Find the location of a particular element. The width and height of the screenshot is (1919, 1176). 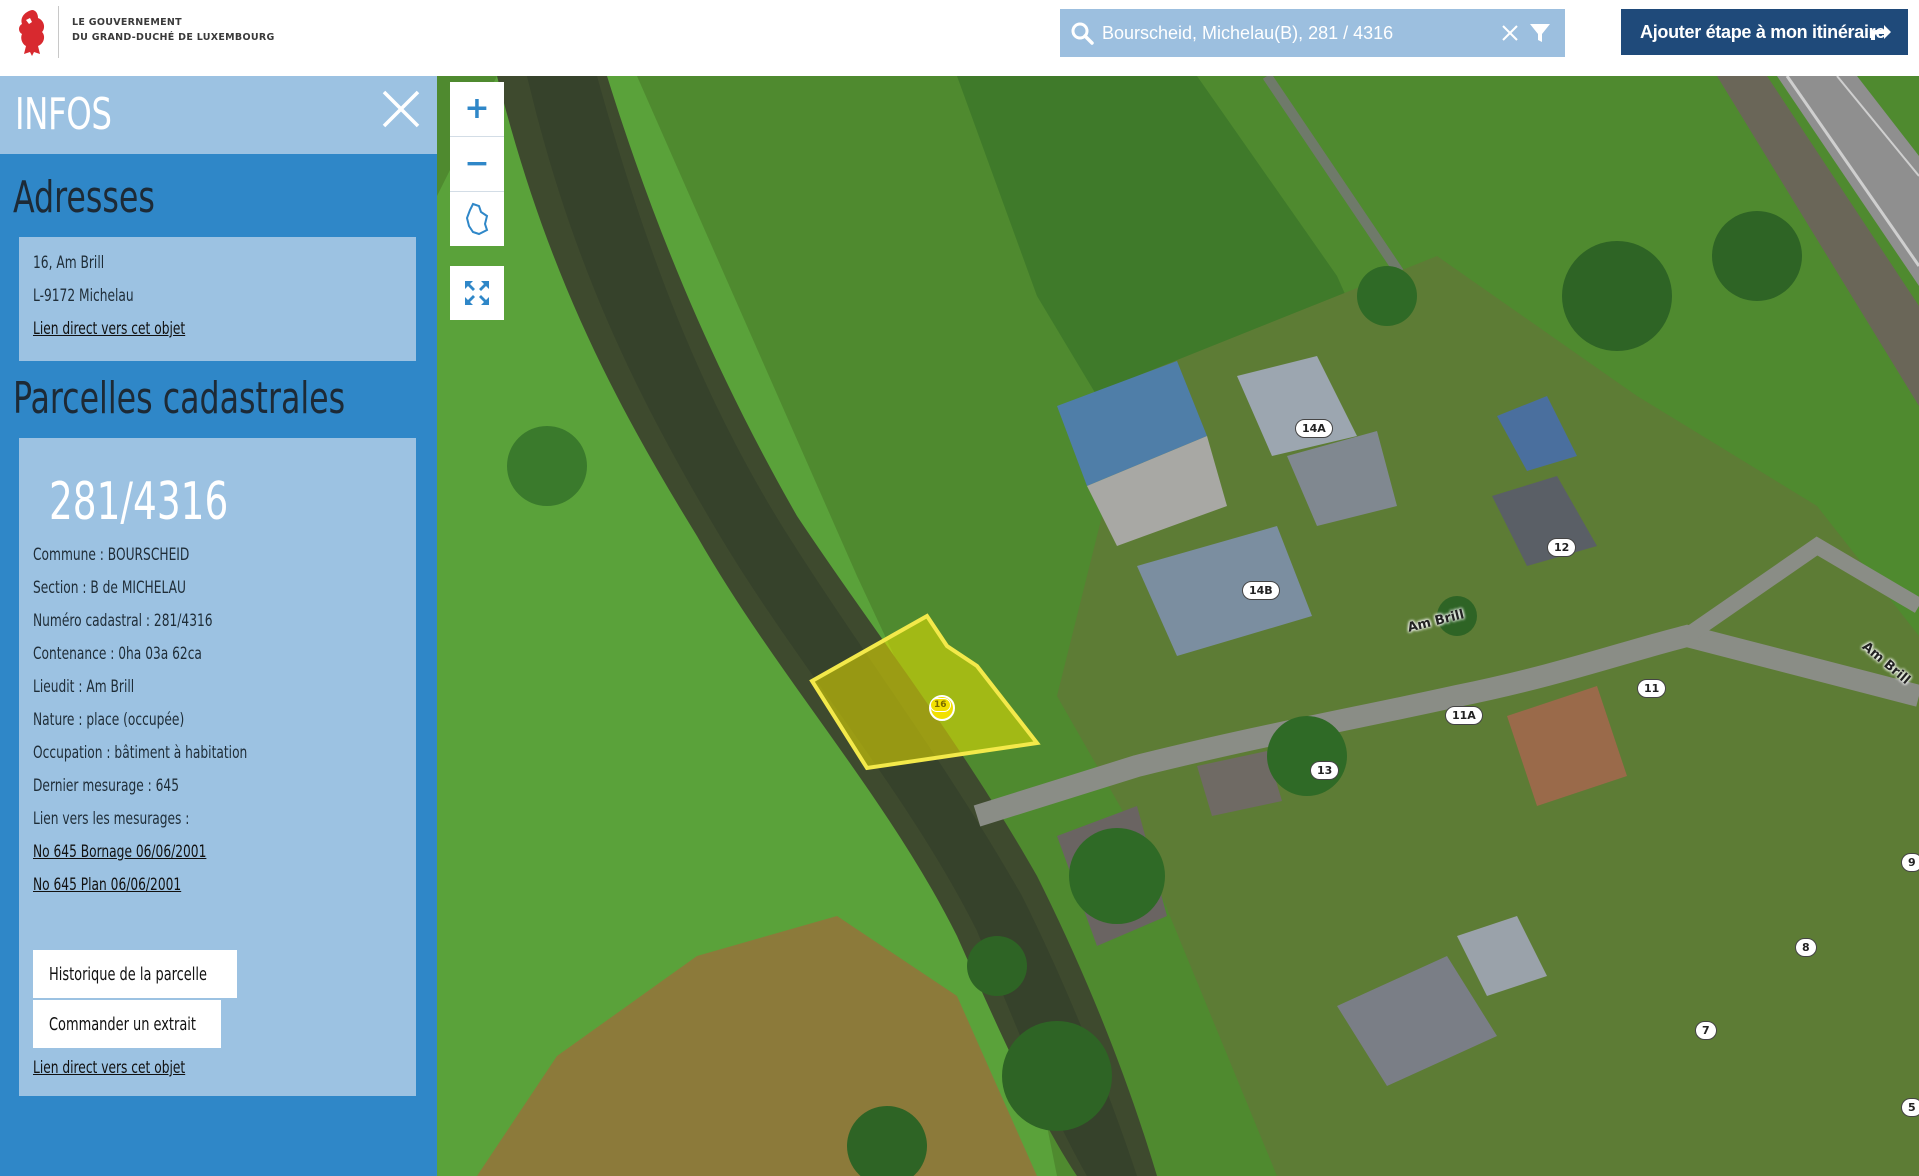

luxembourg-lion-icon is located at coordinates (32, 32).